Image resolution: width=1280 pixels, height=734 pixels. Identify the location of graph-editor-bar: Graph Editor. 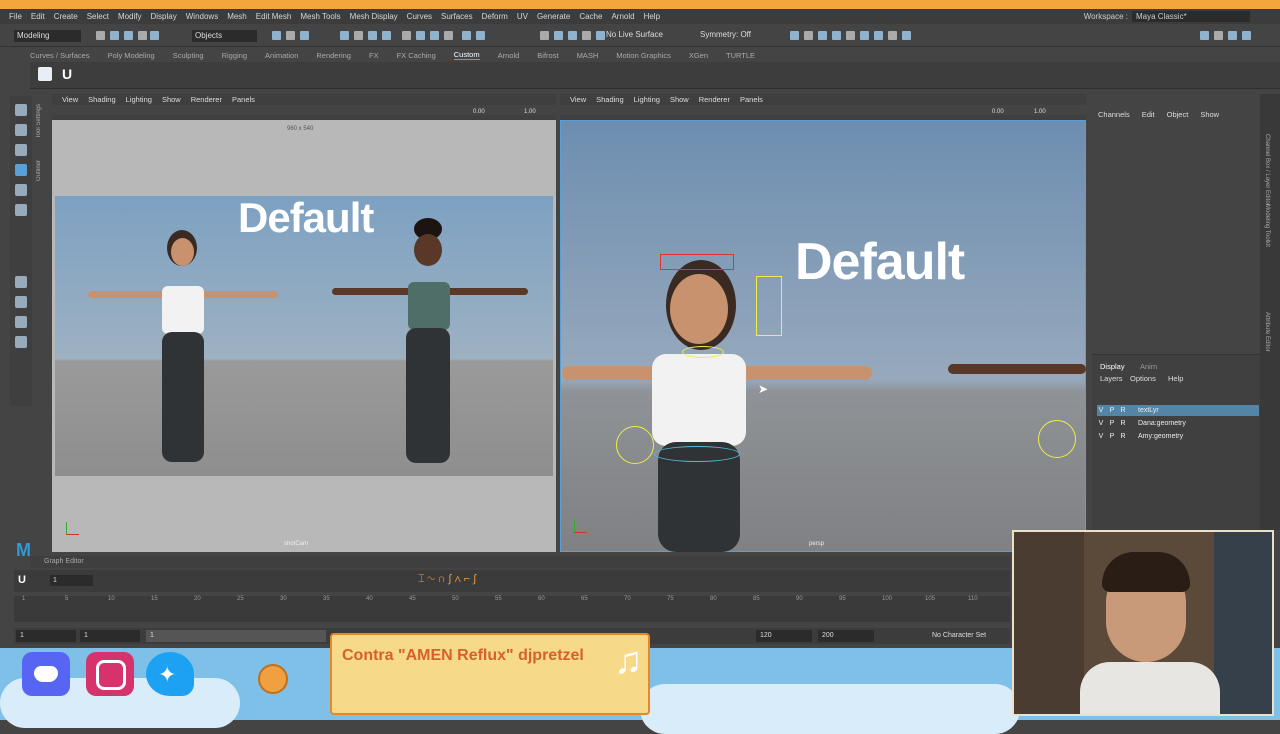
(520, 562).